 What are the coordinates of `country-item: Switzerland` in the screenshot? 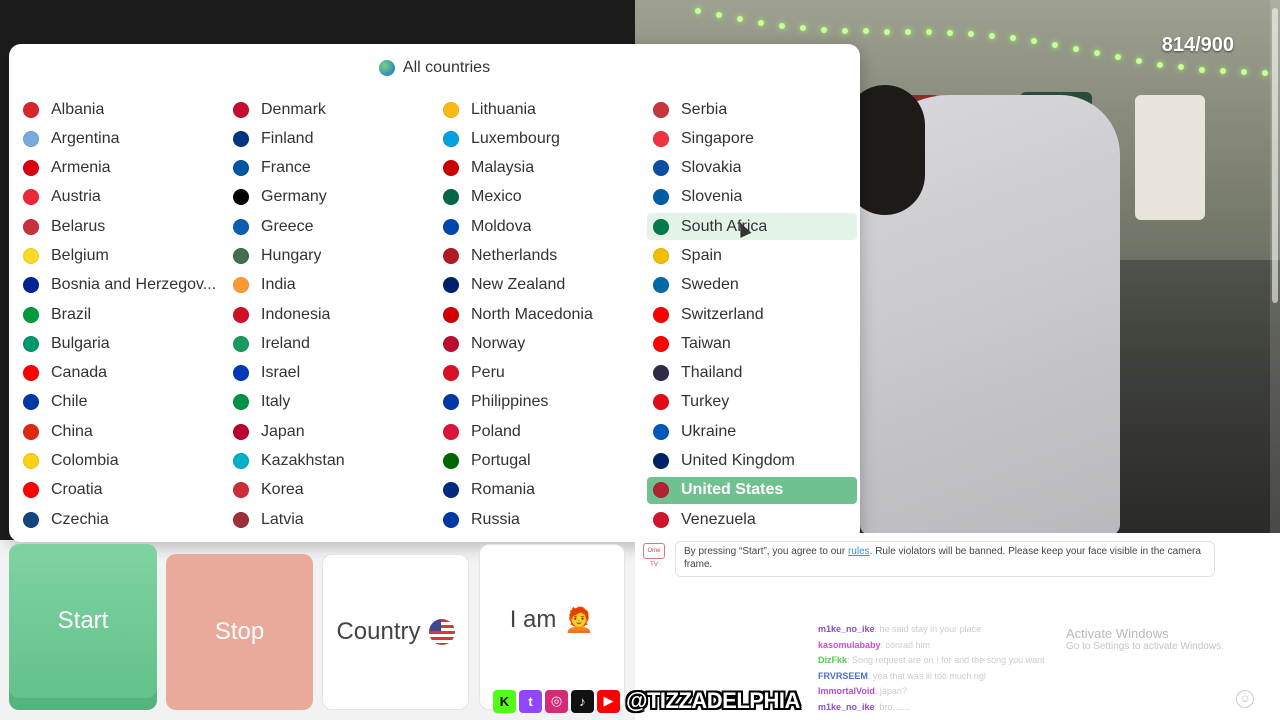 It's located at (752, 314).